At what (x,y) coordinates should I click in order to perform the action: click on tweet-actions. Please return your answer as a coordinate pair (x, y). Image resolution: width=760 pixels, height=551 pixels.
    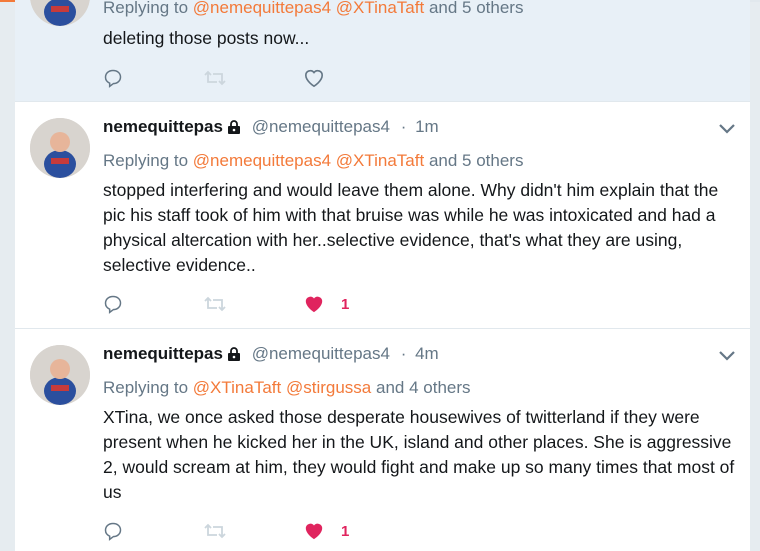
    Looking at the image, I should click on (303, 78).